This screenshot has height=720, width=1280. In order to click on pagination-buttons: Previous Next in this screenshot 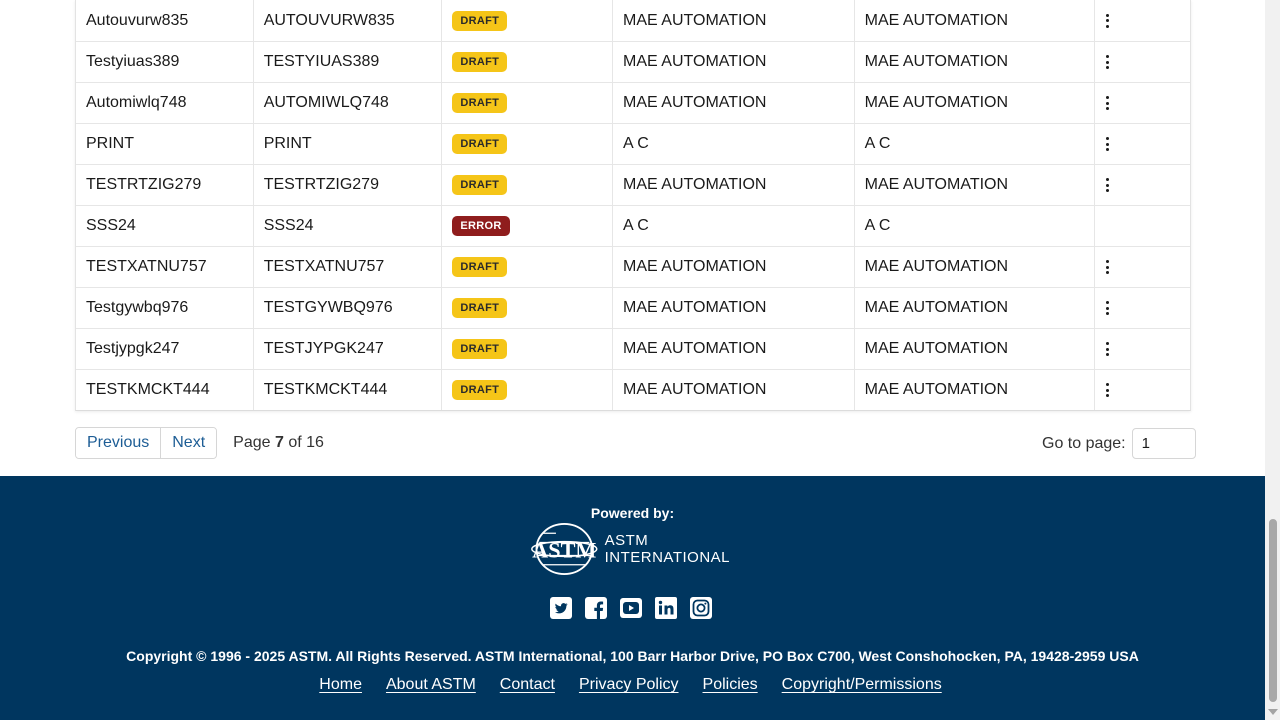, I will do `click(146, 443)`.